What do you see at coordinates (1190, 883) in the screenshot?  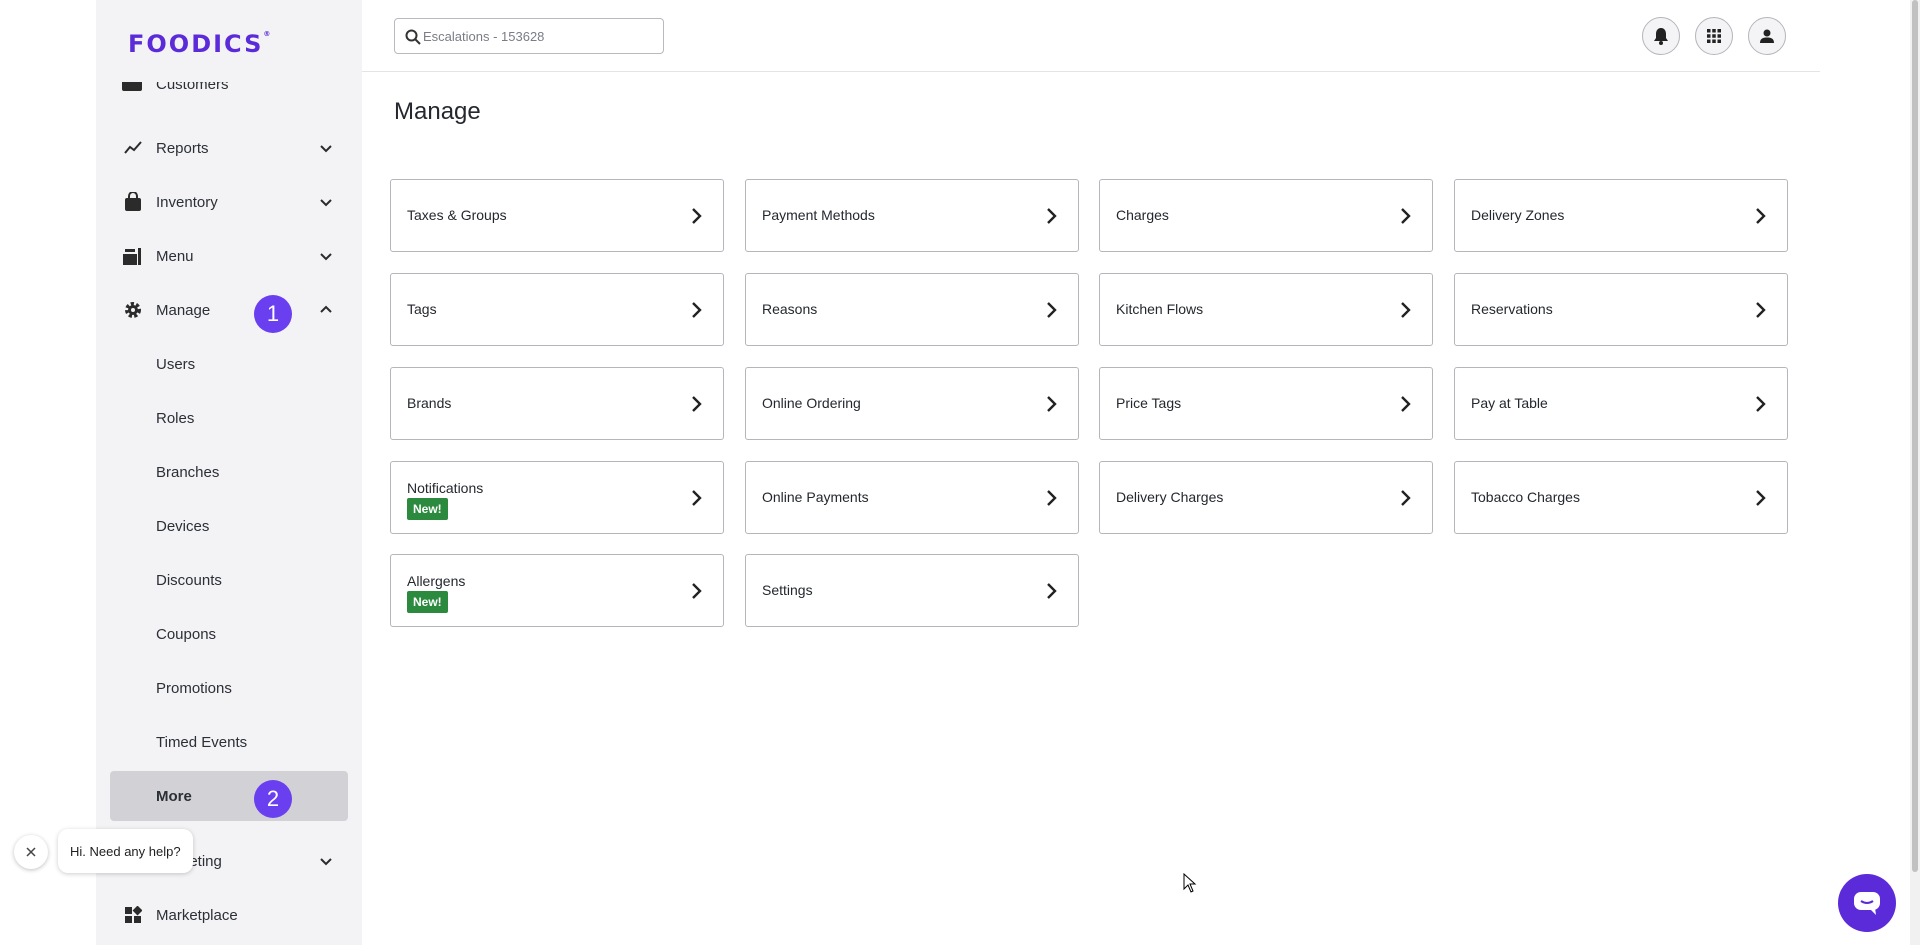 I see `mouse-cursor-icon` at bounding box center [1190, 883].